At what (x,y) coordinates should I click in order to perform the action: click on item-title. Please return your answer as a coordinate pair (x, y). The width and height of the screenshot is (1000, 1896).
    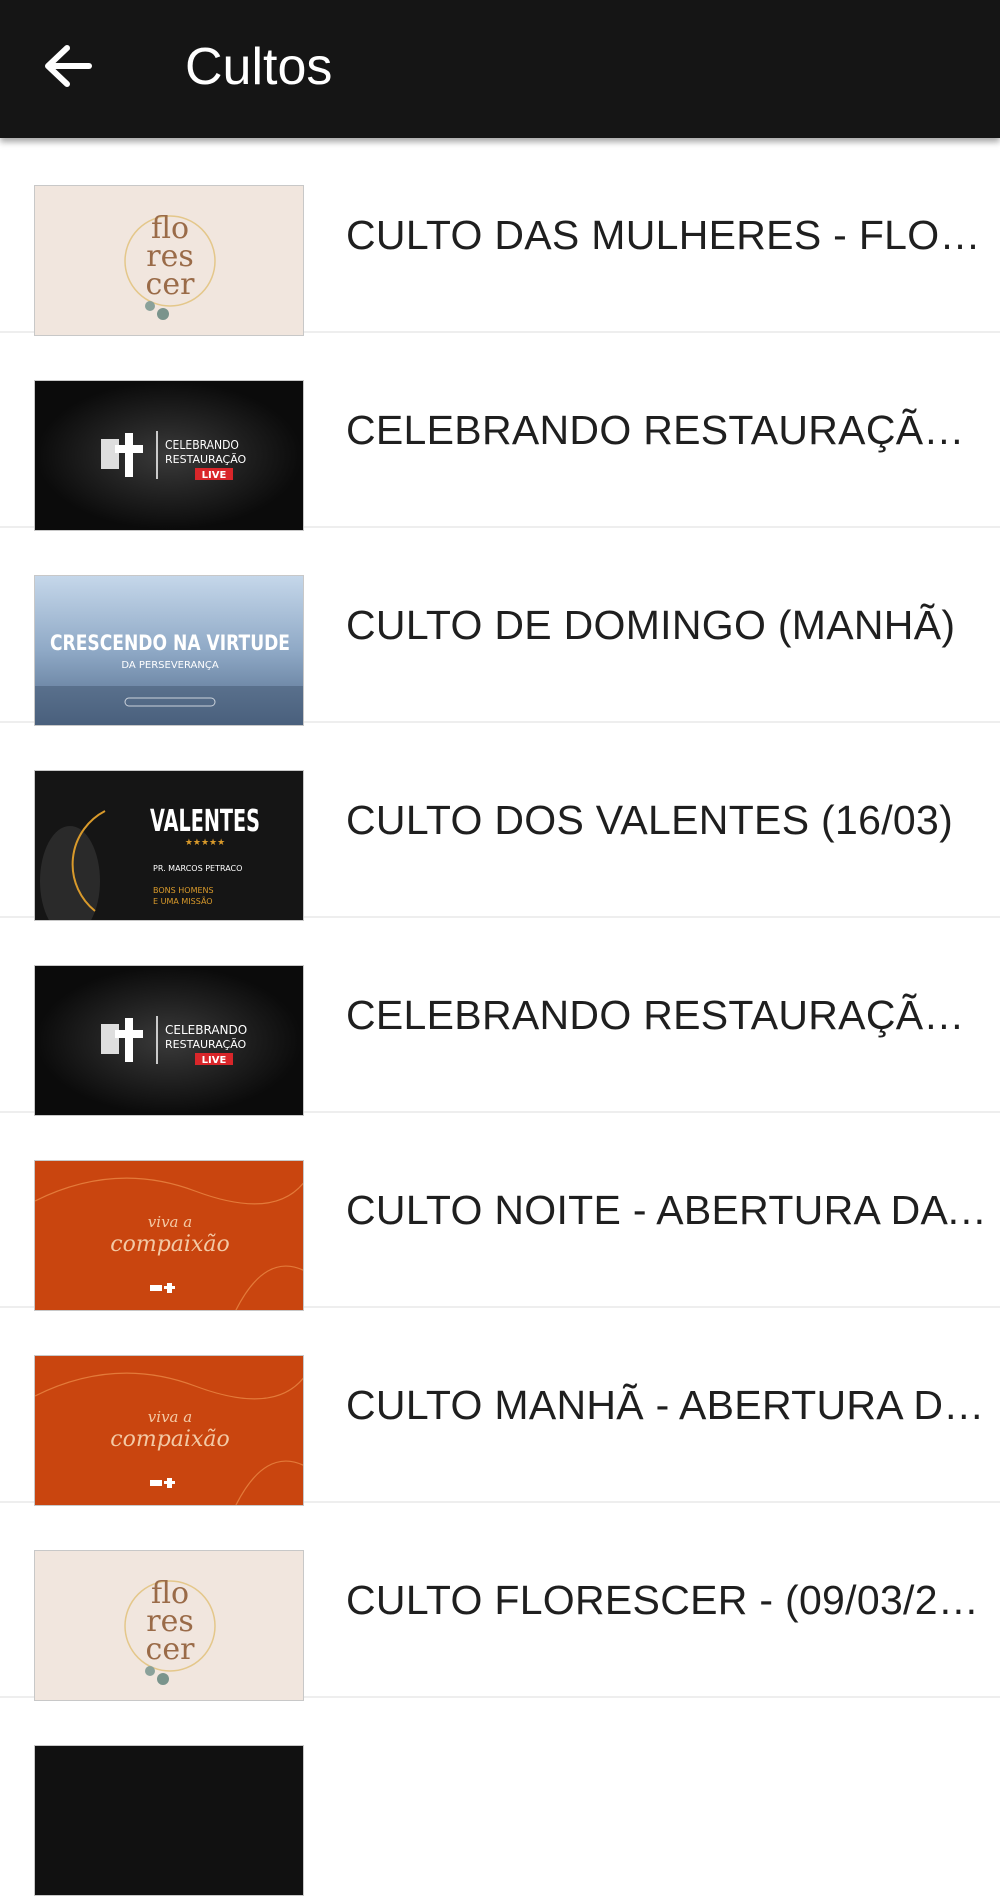
    Looking at the image, I should click on (671, 1795).